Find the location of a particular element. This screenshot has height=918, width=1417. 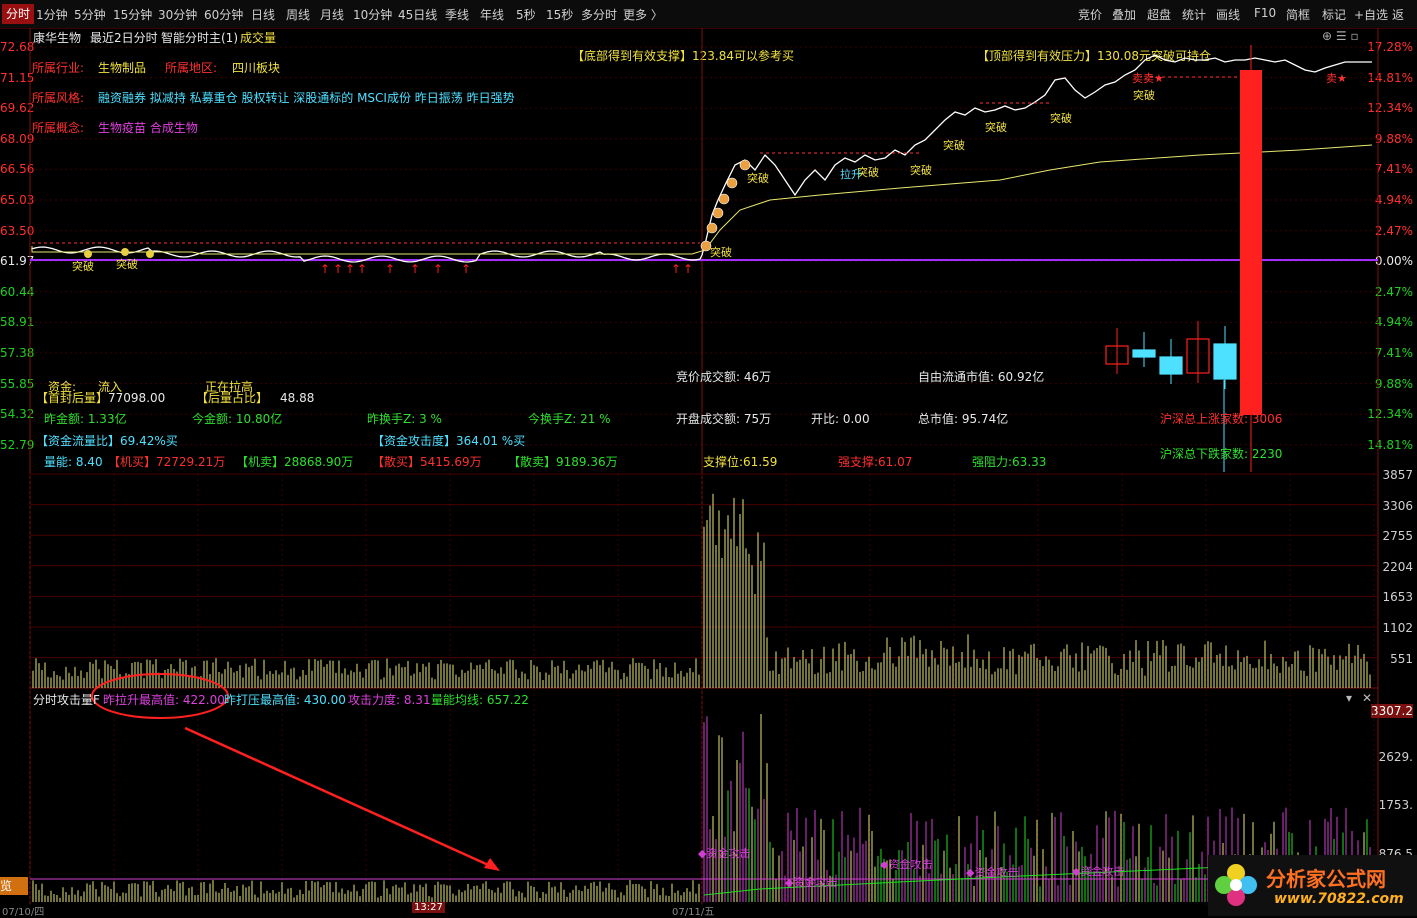

flower-logo-icon is located at coordinates (1236, 885).